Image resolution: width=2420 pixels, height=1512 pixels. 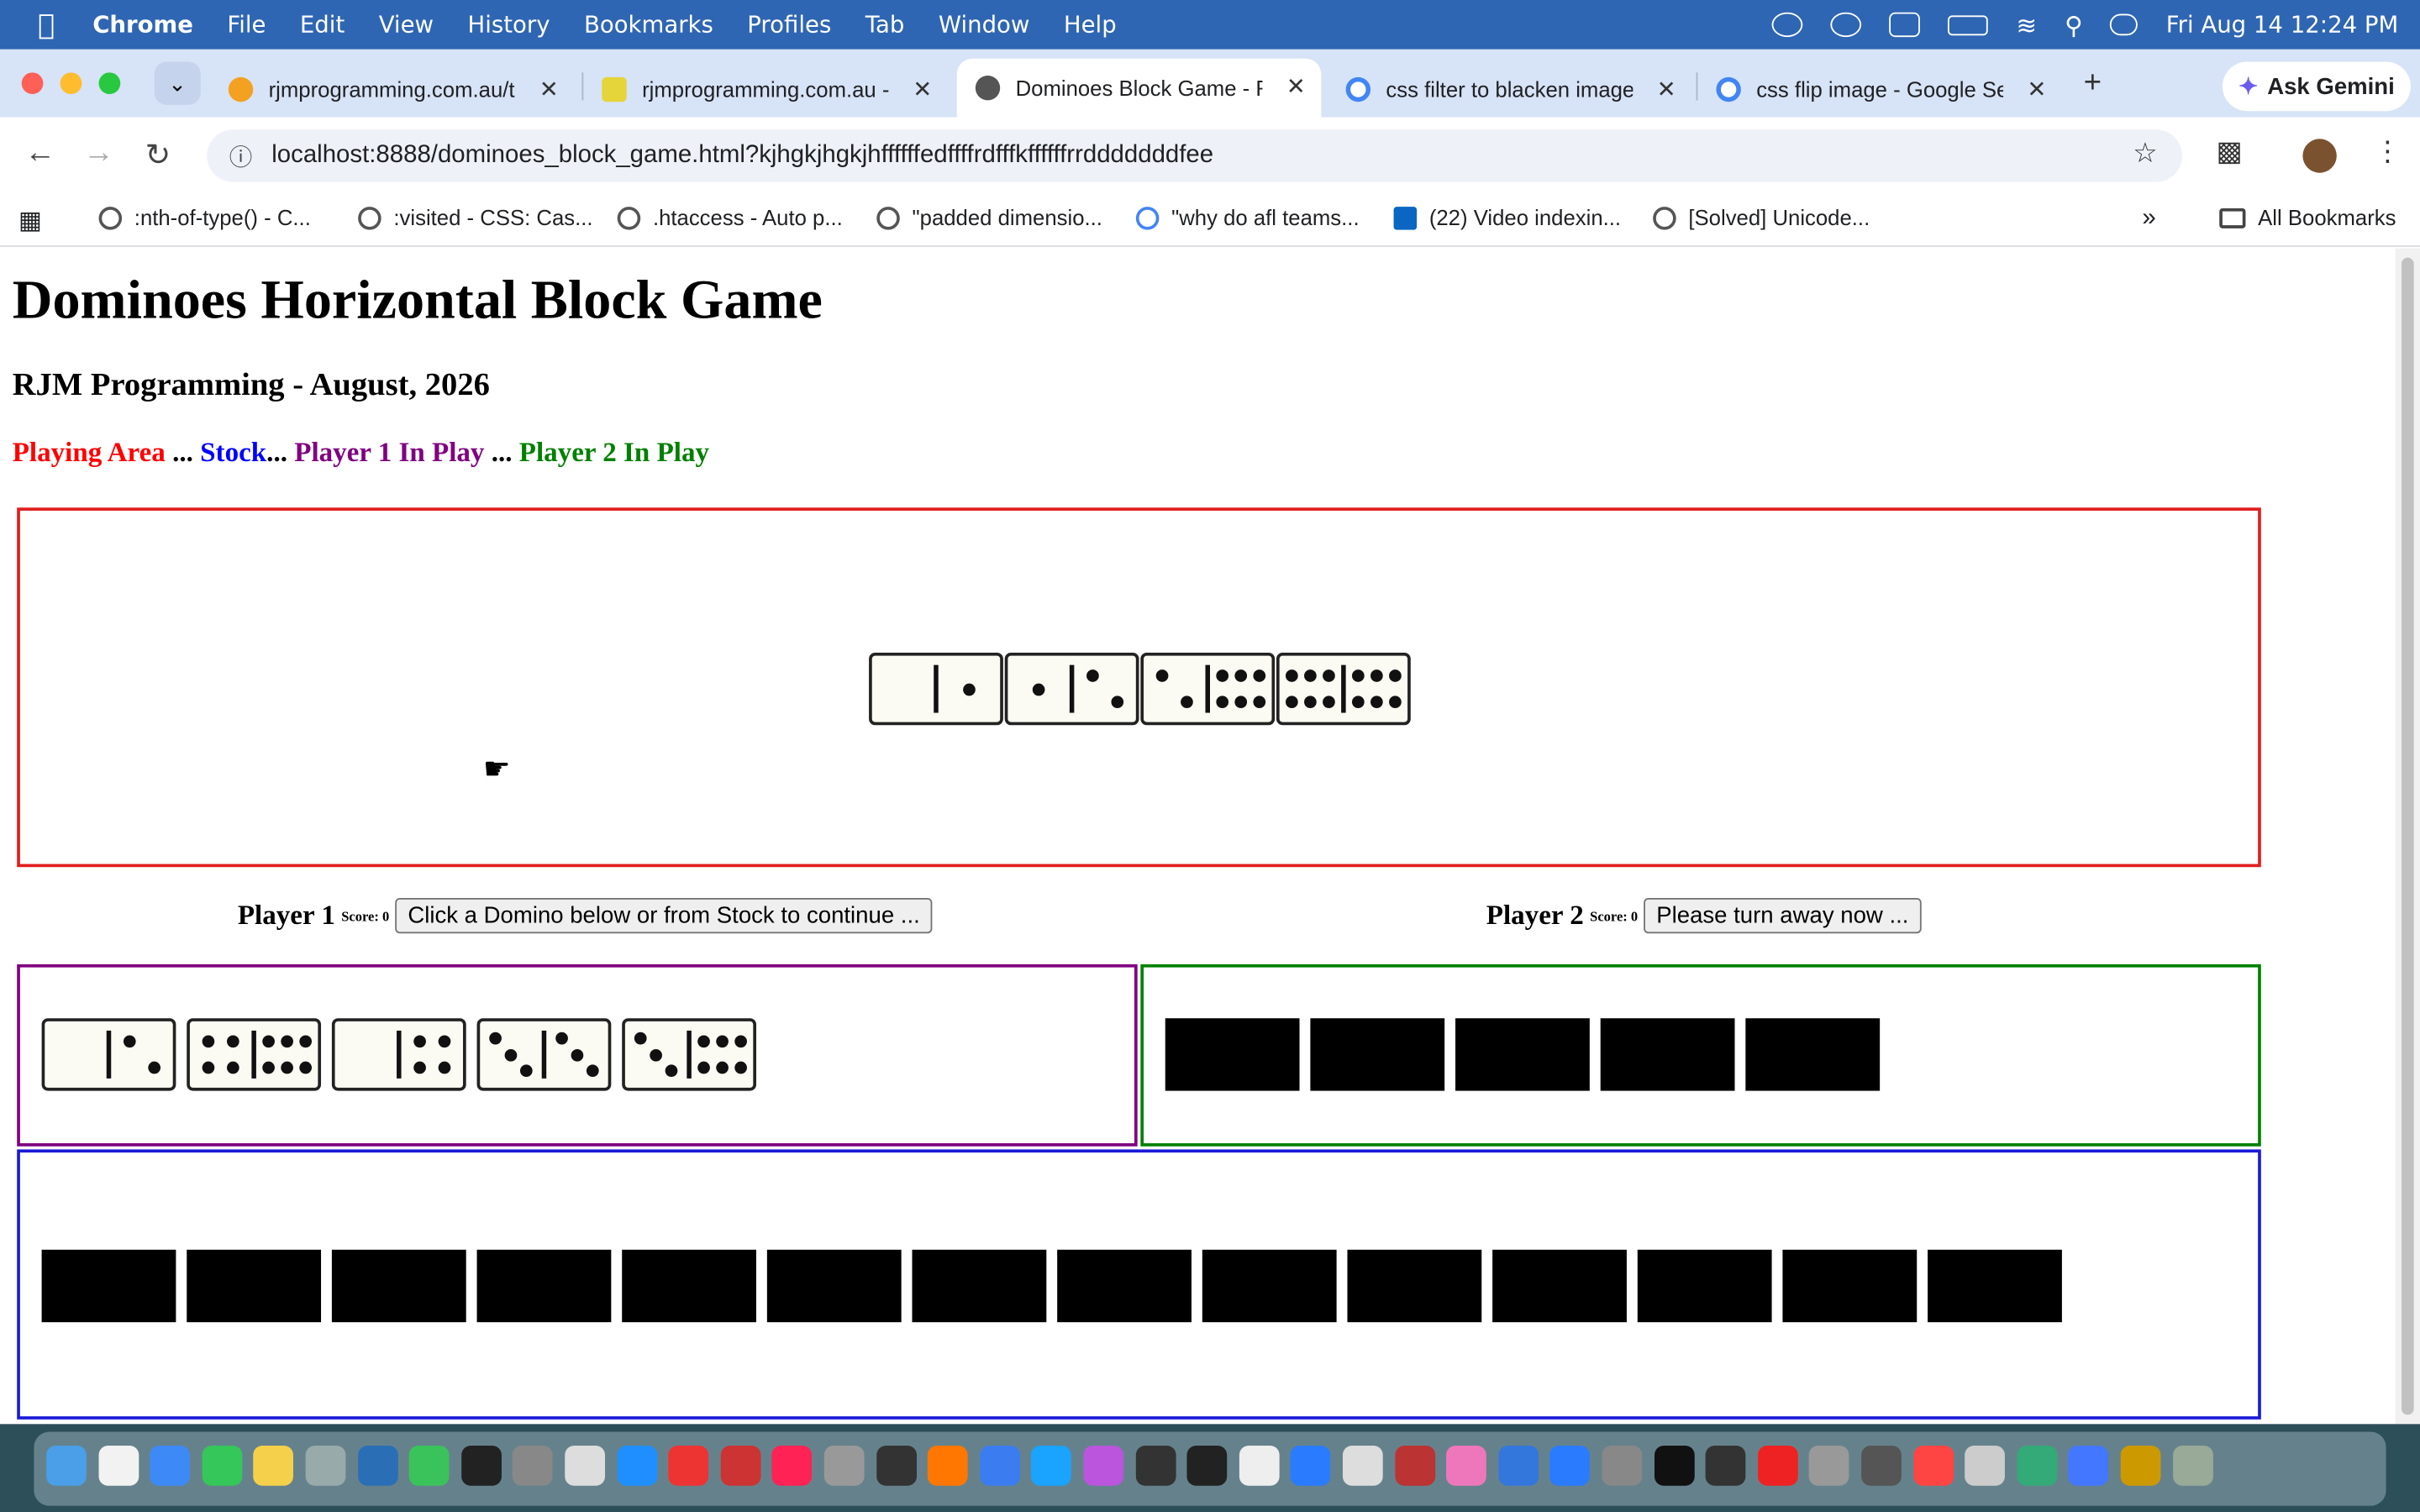 What do you see at coordinates (2124, 24) in the screenshot?
I see `control-center-icon` at bounding box center [2124, 24].